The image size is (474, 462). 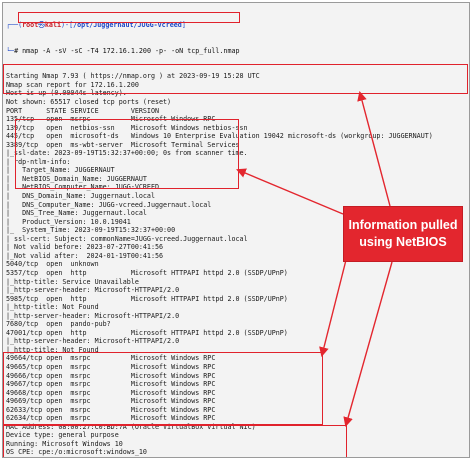 I want to click on arrow-to-netbios, so click(x=290, y=191).